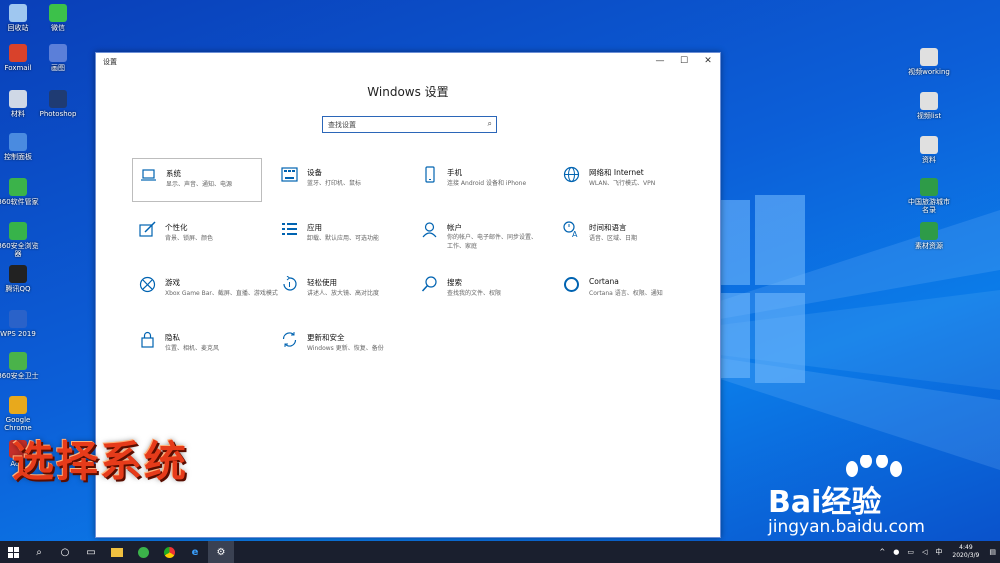 This screenshot has height=563, width=1000. What do you see at coordinates (570, 229) in the screenshot?
I see `time-language-icon: A` at bounding box center [570, 229].